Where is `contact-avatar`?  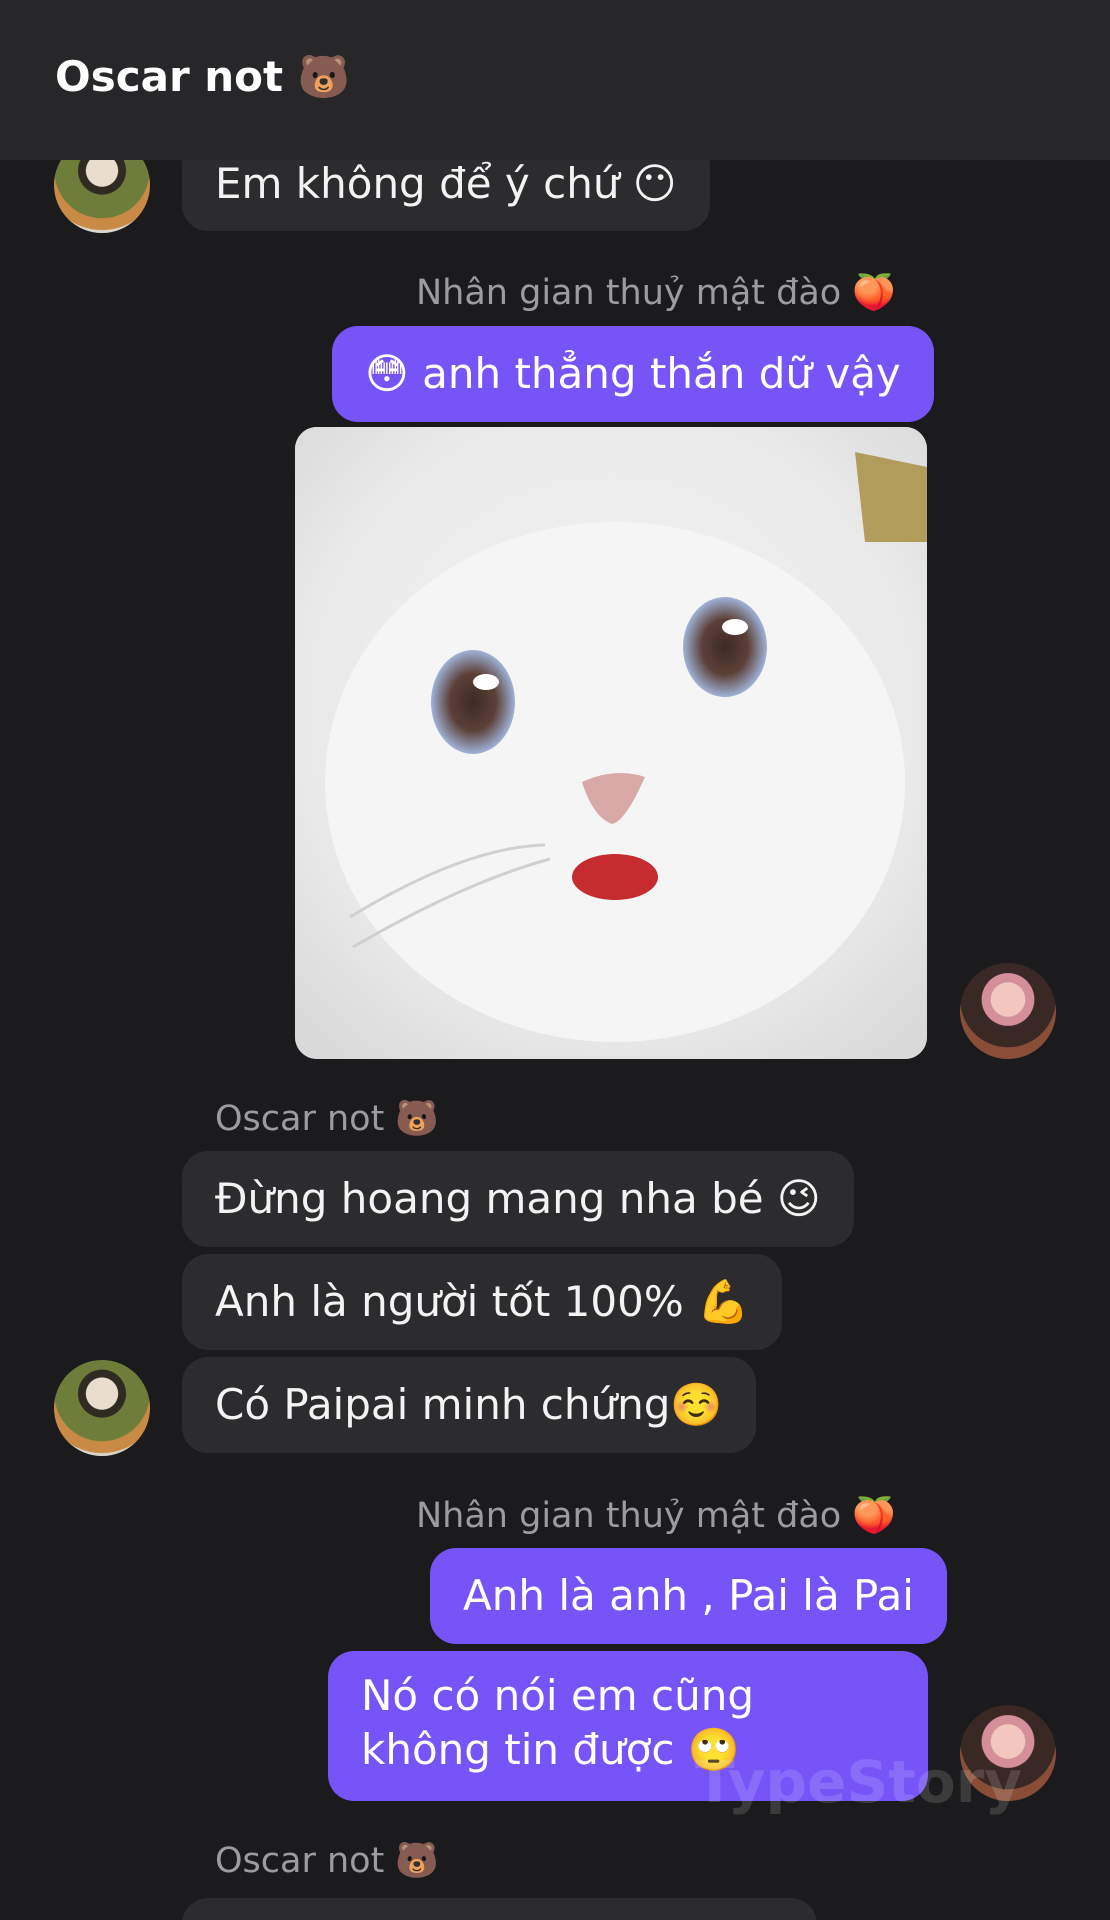 contact-avatar is located at coordinates (102, 1408).